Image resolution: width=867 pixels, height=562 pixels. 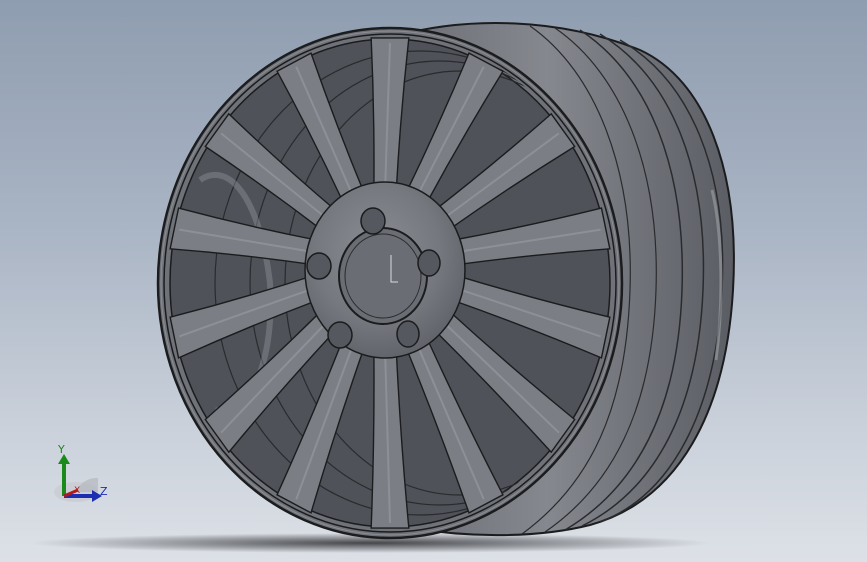 I want to click on center-bore, so click(x=383, y=276).